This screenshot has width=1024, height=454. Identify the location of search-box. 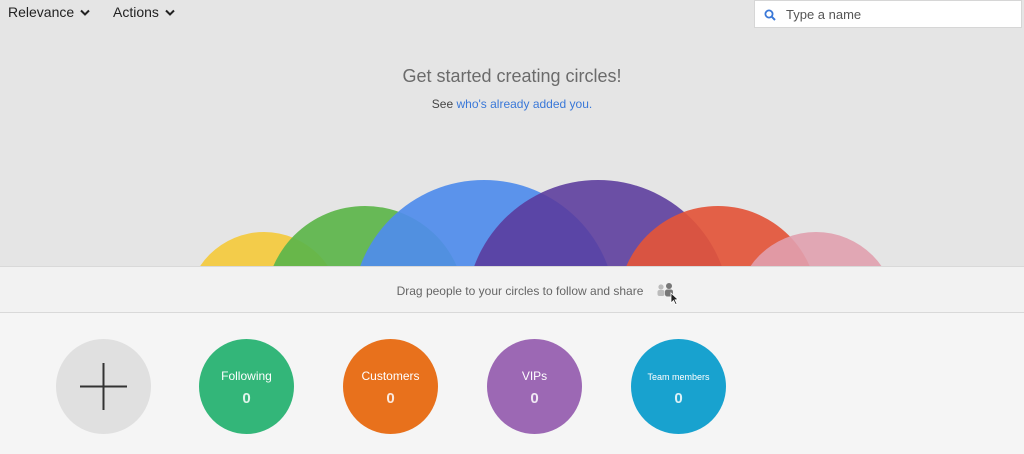
(888, 14).